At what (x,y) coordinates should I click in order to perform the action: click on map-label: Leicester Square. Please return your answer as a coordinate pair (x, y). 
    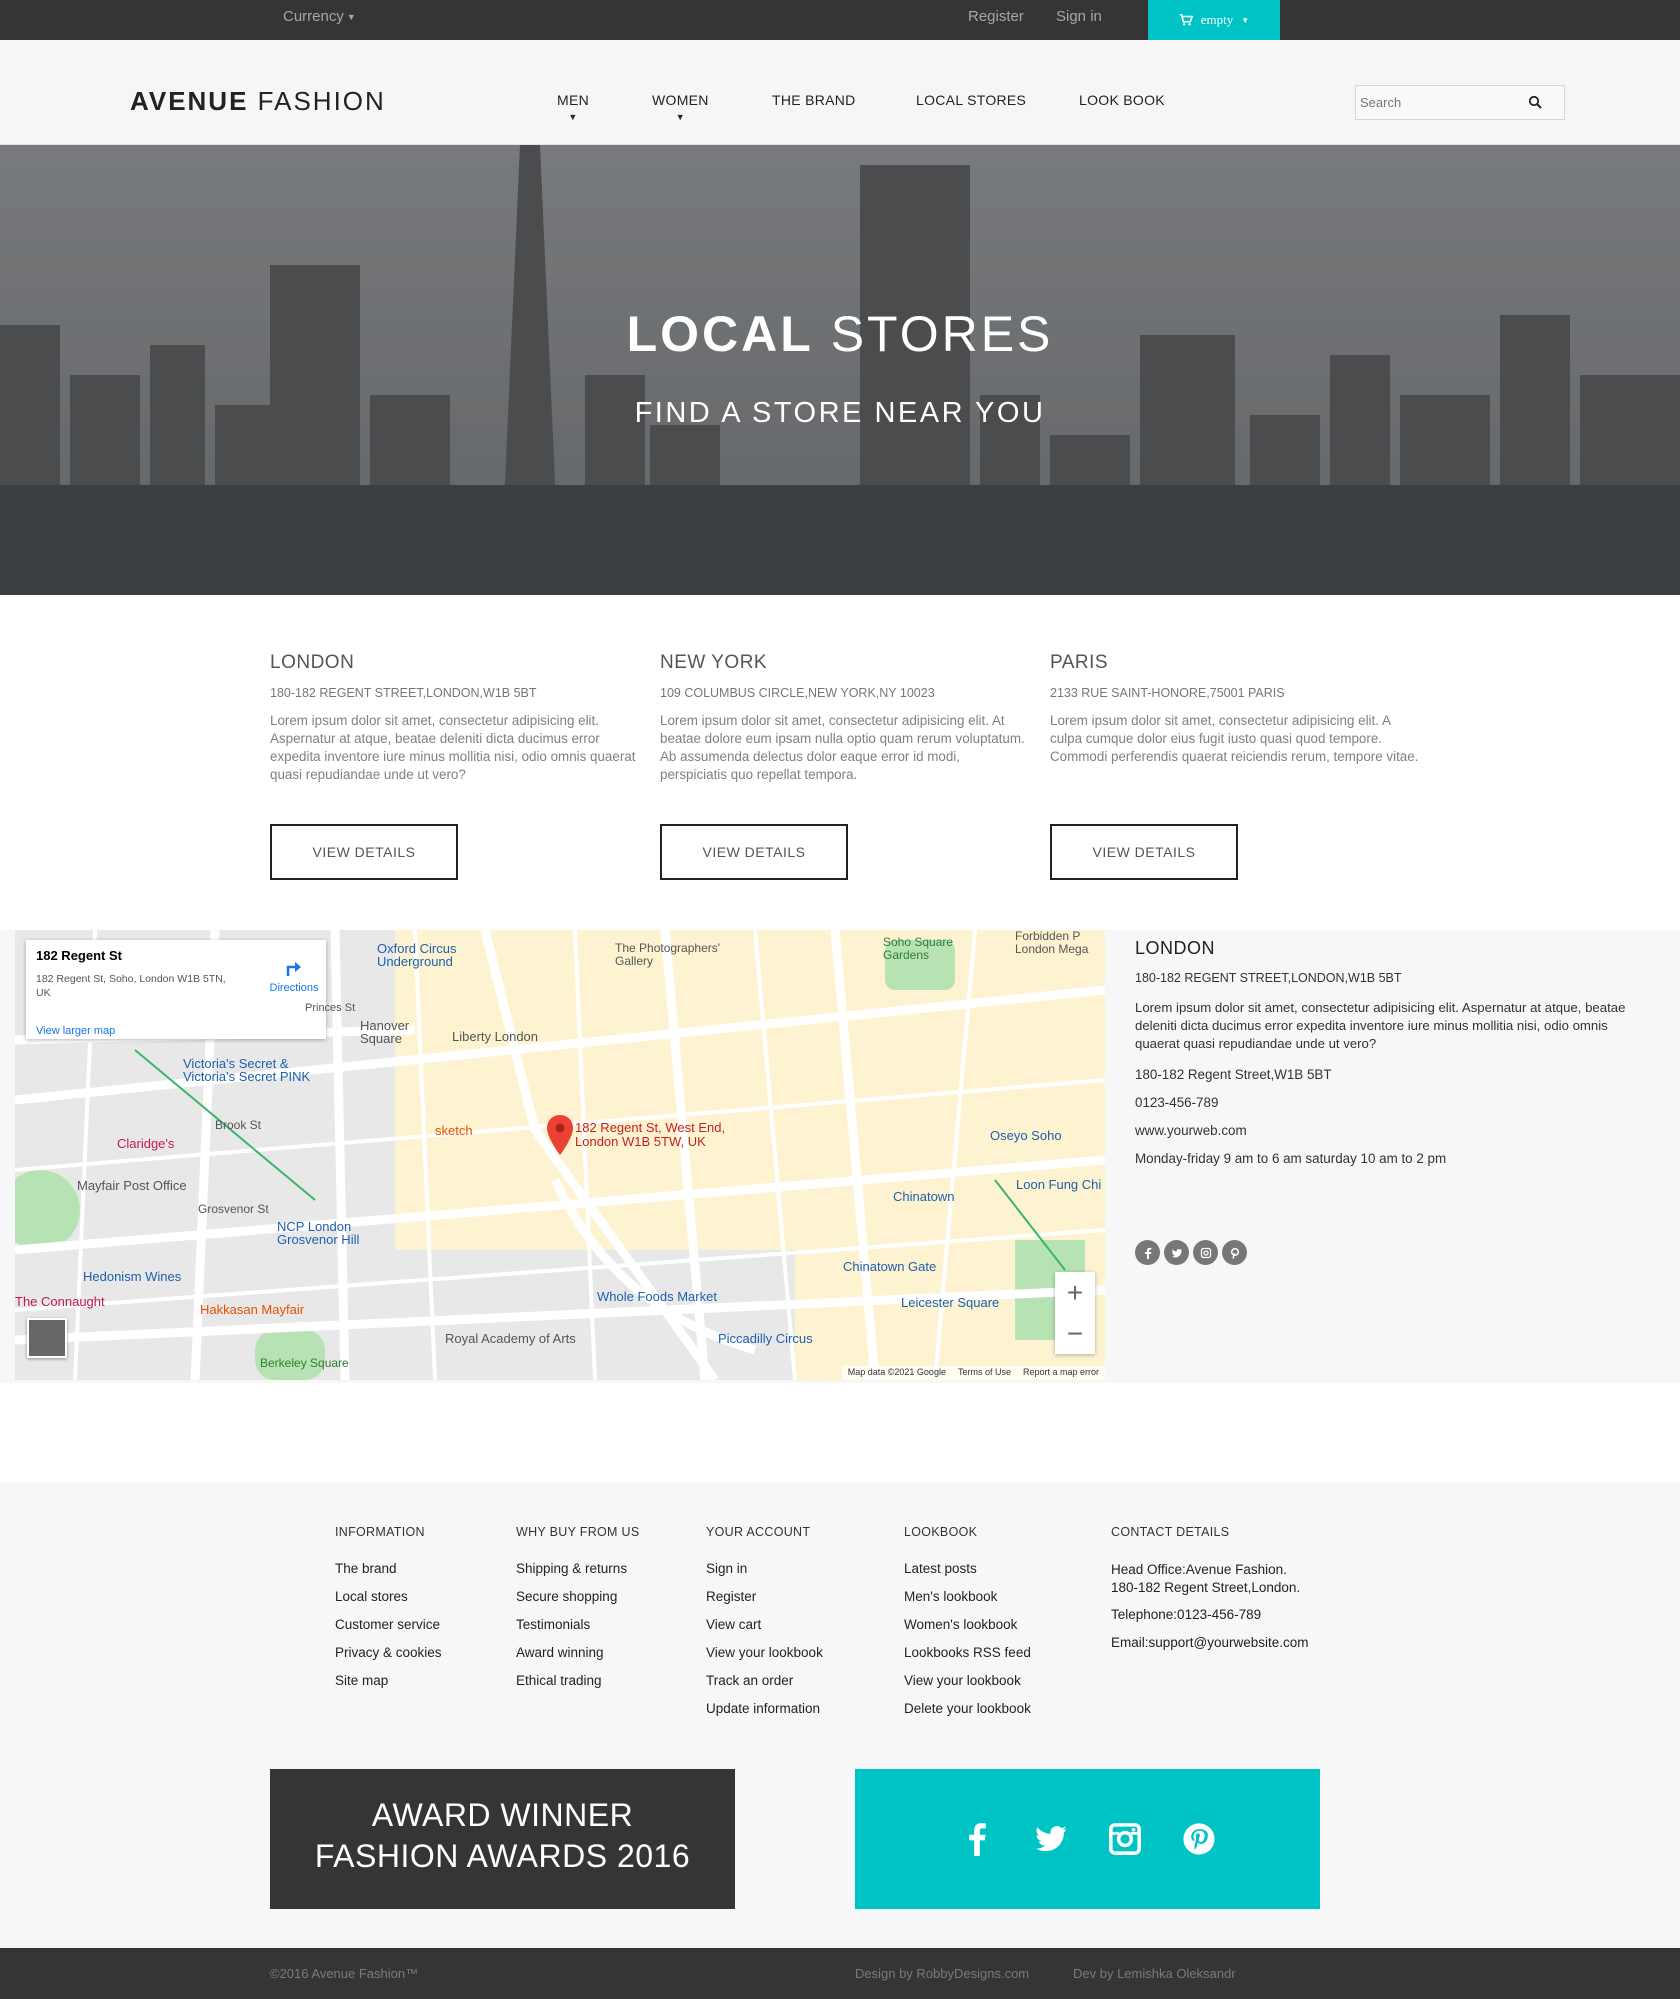
    Looking at the image, I should click on (950, 1302).